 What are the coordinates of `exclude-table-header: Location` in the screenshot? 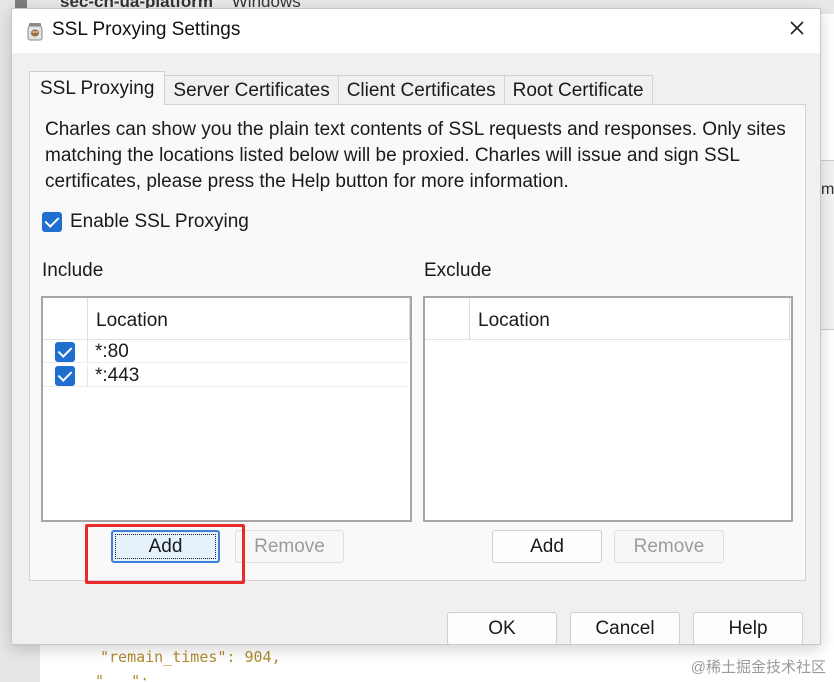 It's located at (608, 319).